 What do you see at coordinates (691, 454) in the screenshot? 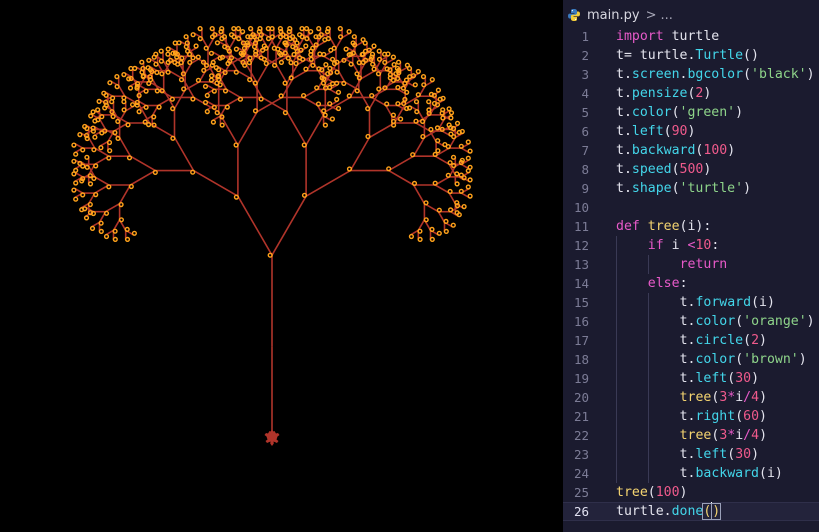
I see `code-line: 23 t.left(30)` at bounding box center [691, 454].